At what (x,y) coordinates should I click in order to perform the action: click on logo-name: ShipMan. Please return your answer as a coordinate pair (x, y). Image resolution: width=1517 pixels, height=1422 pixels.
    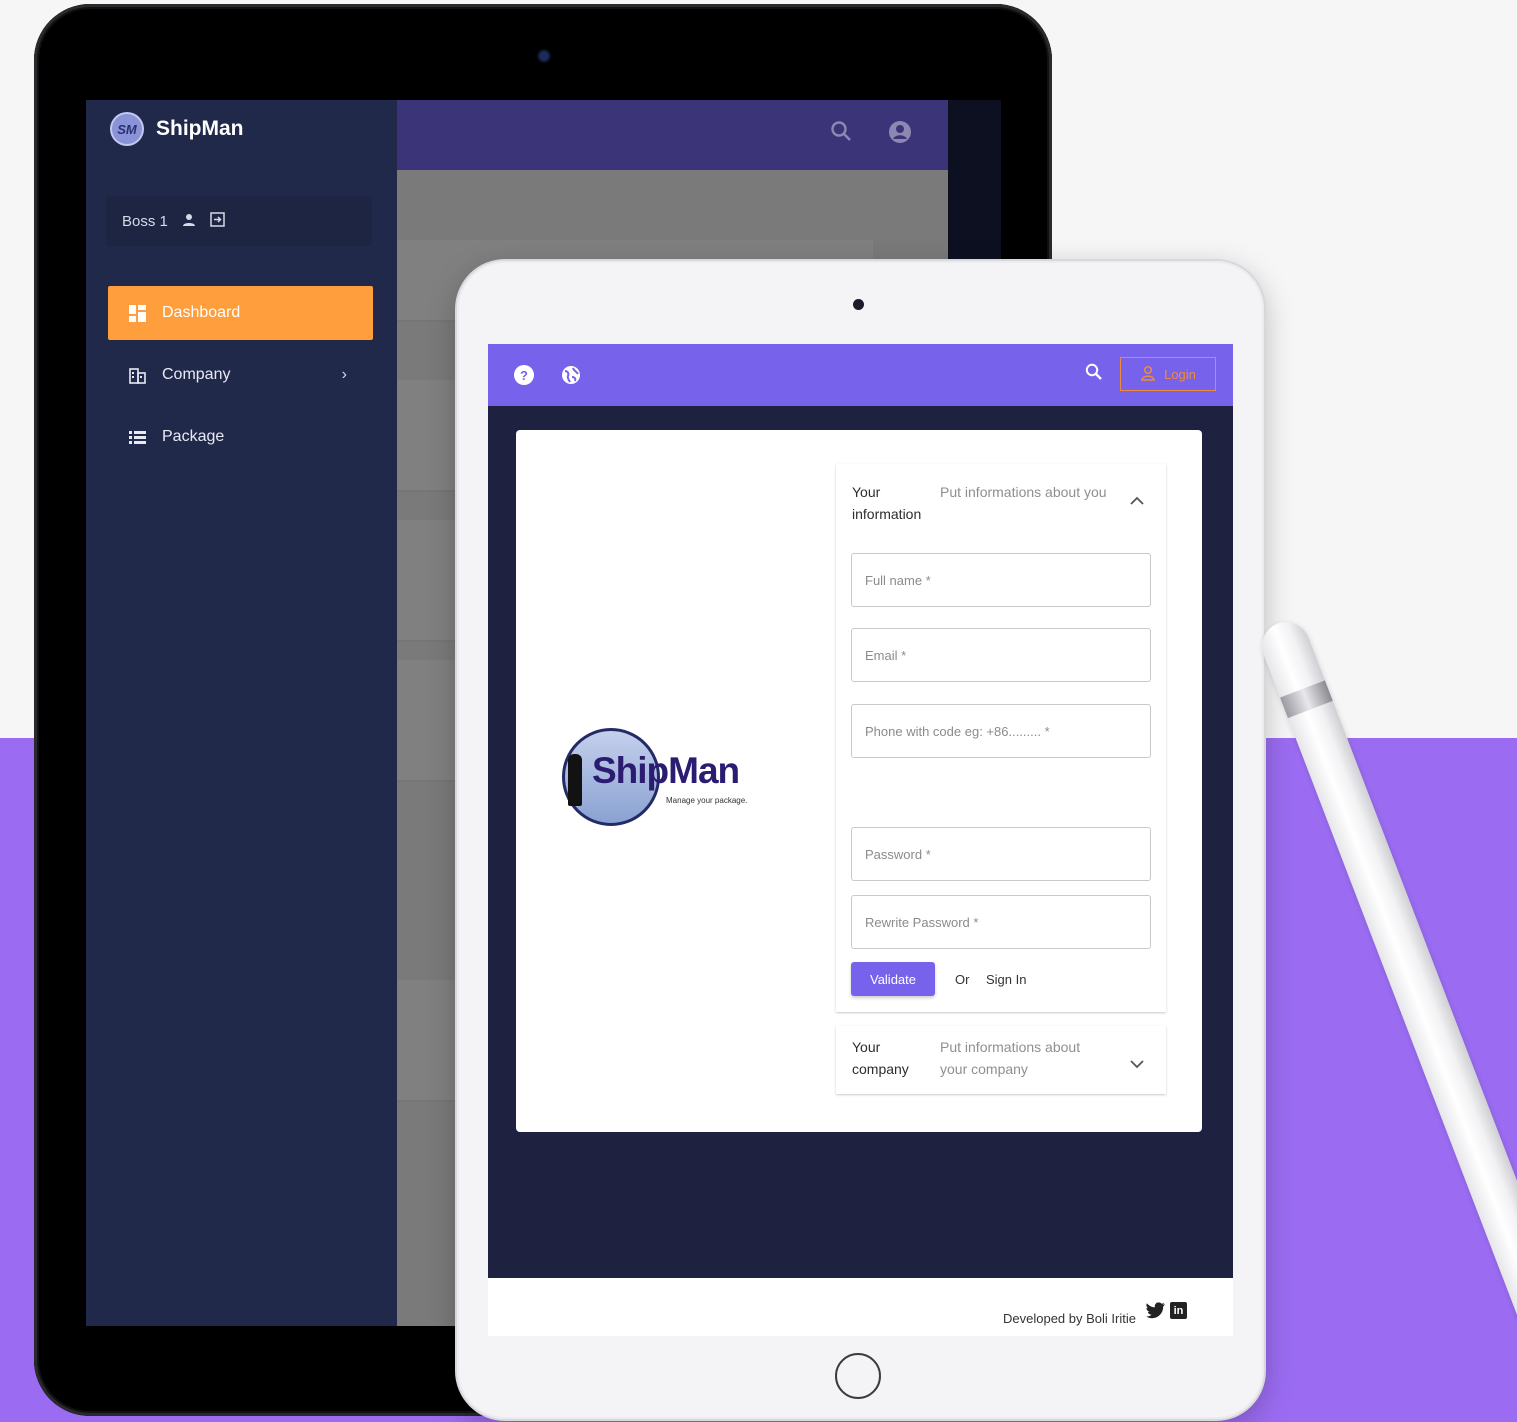
    Looking at the image, I should click on (666, 770).